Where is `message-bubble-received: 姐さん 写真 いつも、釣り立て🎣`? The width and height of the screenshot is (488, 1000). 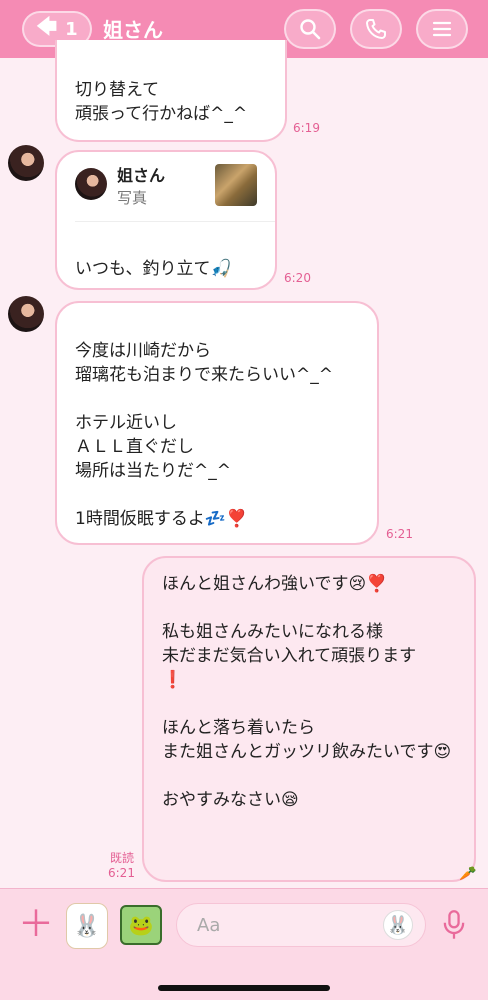
message-bubble-received: 姐さん 写真 いつも、釣り立て🎣 is located at coordinates (166, 220).